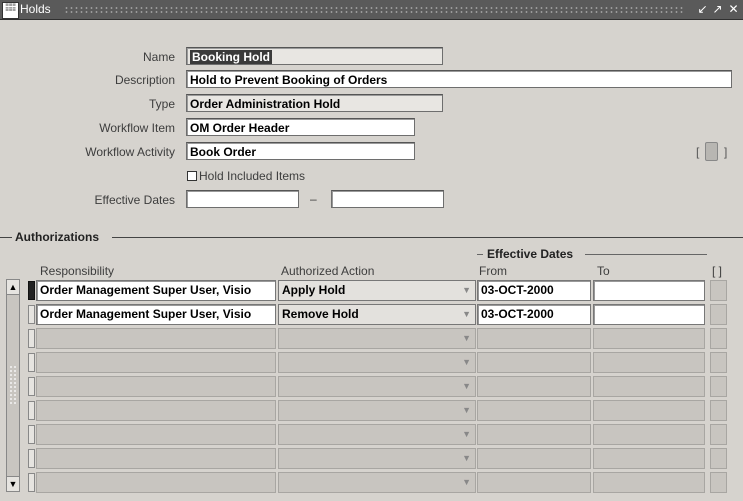 The height and width of the screenshot is (501, 743). Describe the element at coordinates (144, 80) in the screenshot. I see `description-label: Description` at that location.